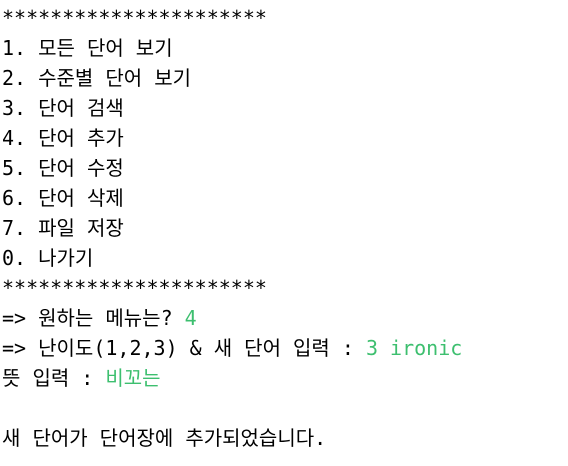  I want to click on menu-item-0: 0. 나가기, so click(48, 258).